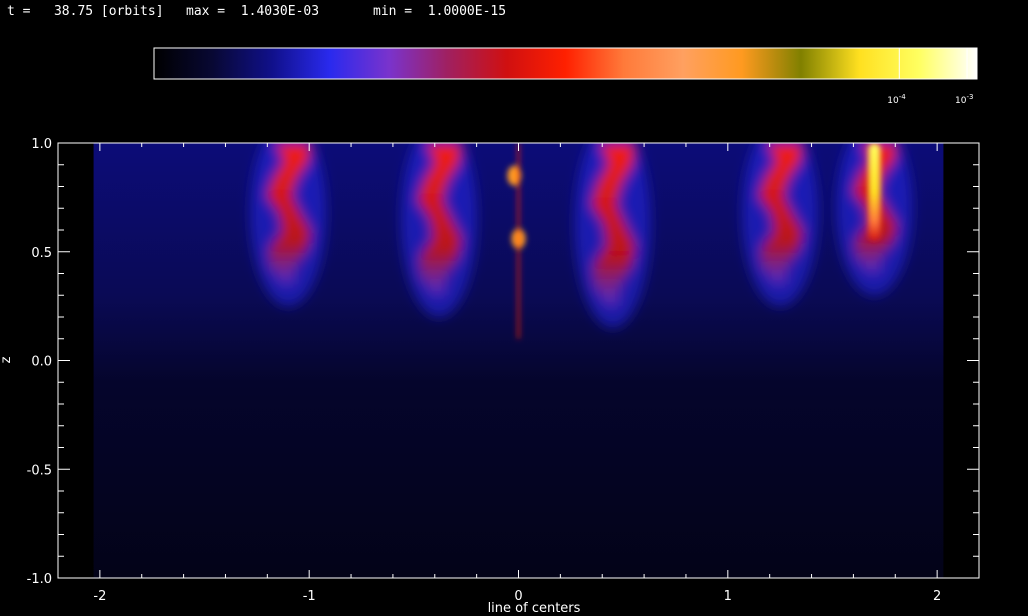 Image resolution: width=1028 pixels, height=616 pixels. I want to click on colorbar-gradient, so click(565, 63).